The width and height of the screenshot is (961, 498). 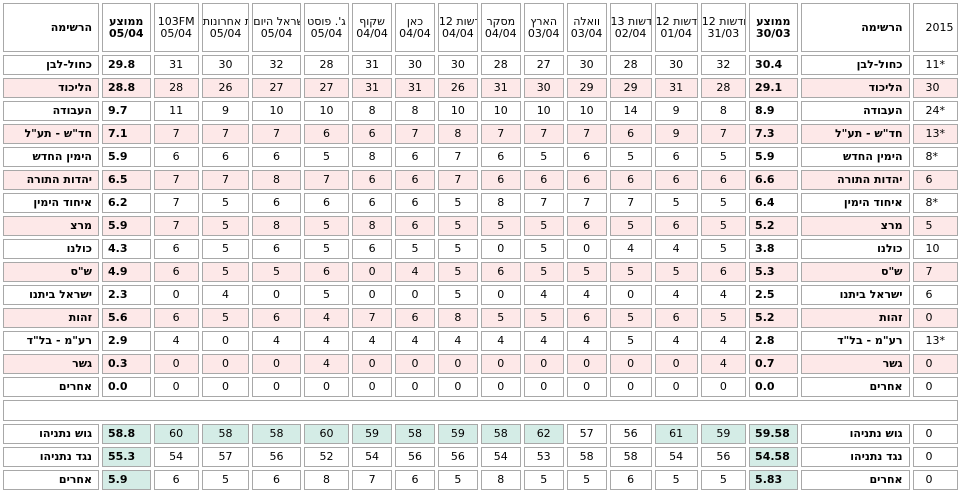 What do you see at coordinates (126, 134) in the screenshot?
I see `left-average-value: 7.1` at bounding box center [126, 134].